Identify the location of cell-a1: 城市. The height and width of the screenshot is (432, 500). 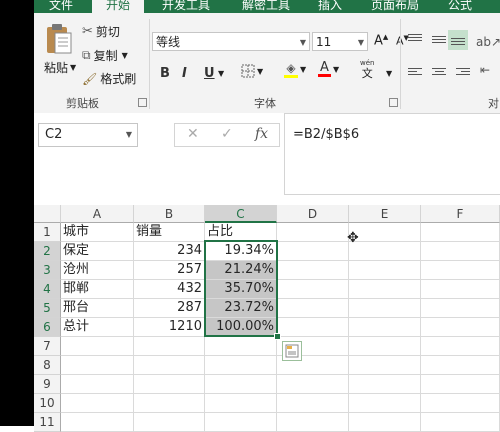
(97, 232).